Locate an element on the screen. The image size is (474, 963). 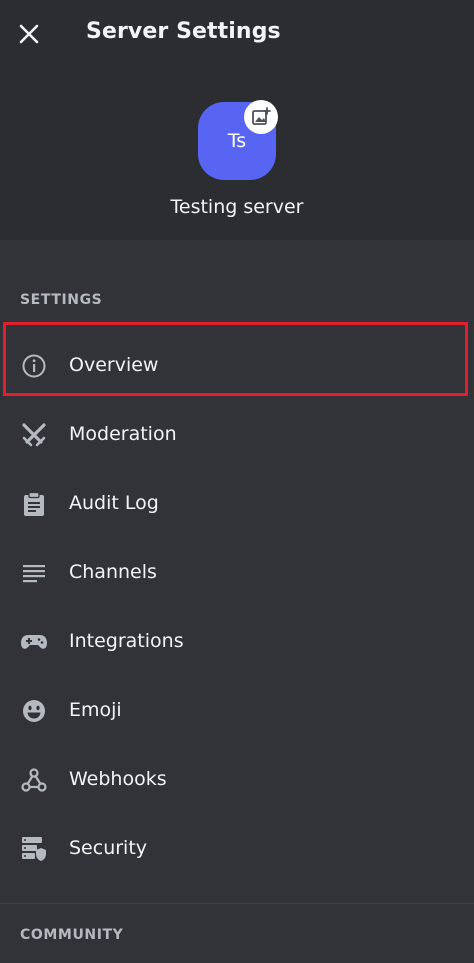
smiley-icon is located at coordinates (34, 711).